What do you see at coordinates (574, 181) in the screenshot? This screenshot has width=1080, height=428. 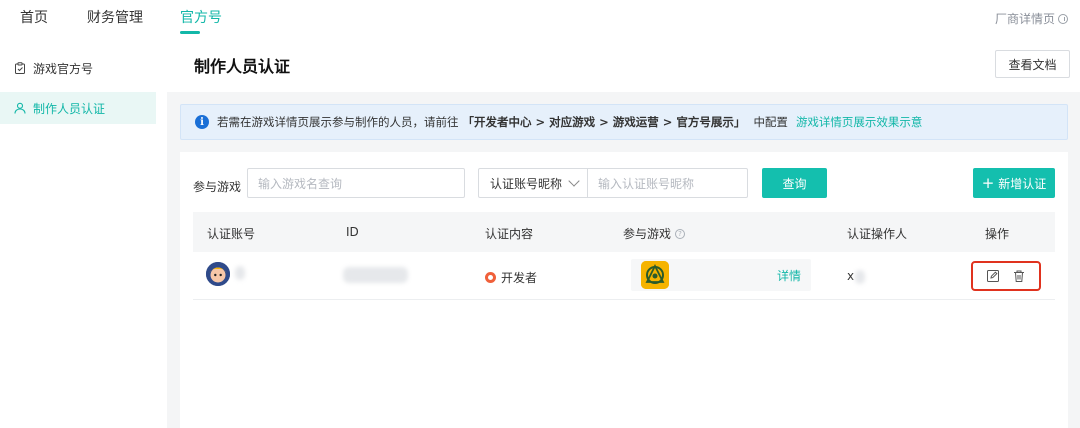 I see `chevron-down-icon` at bounding box center [574, 181].